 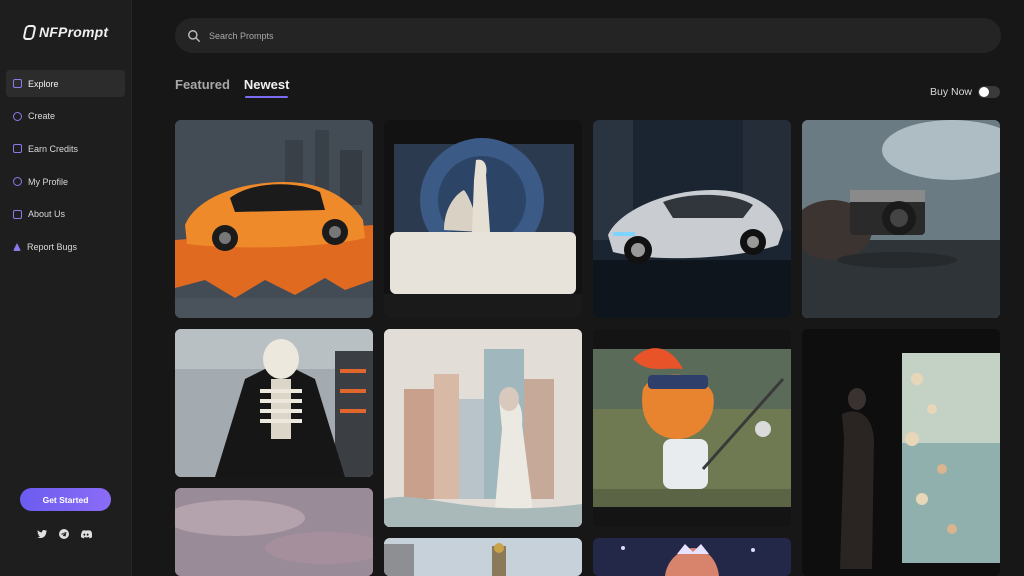 I want to click on gallery-card-vintage-camera, so click(x=901, y=219).